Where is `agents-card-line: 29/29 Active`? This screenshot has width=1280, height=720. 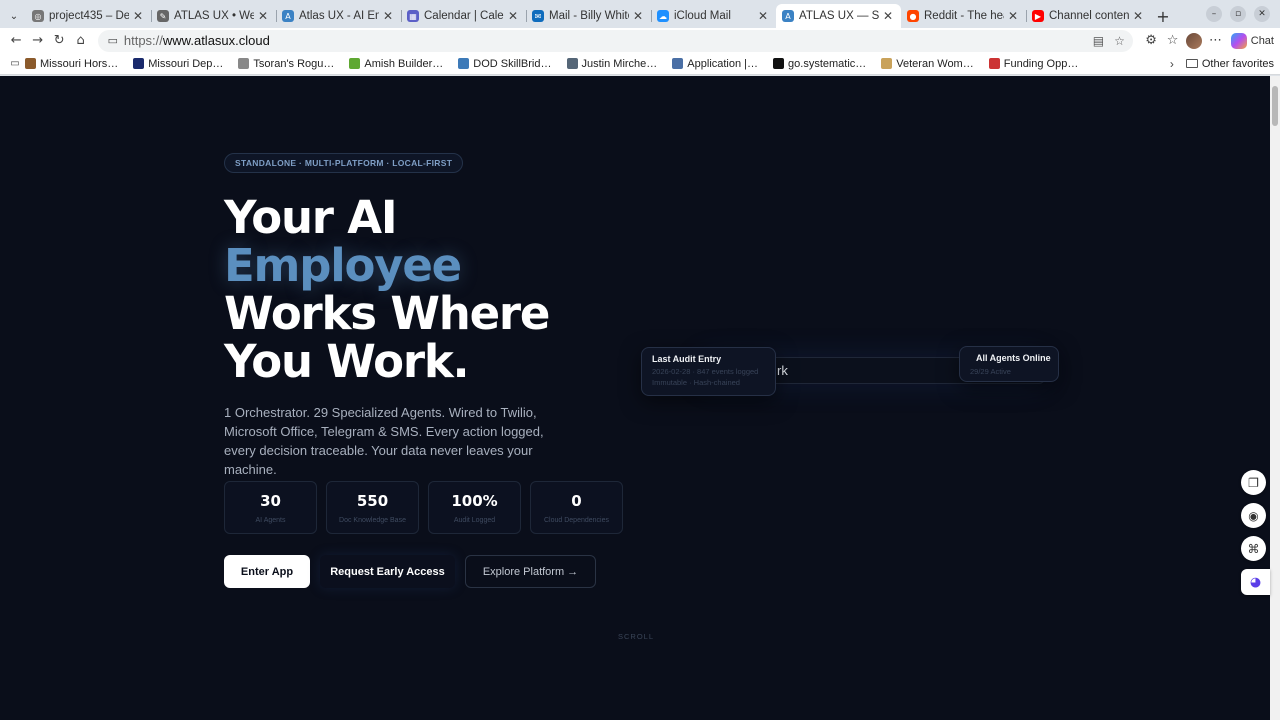
agents-card-line: 29/29 Active is located at coordinates (990, 371).